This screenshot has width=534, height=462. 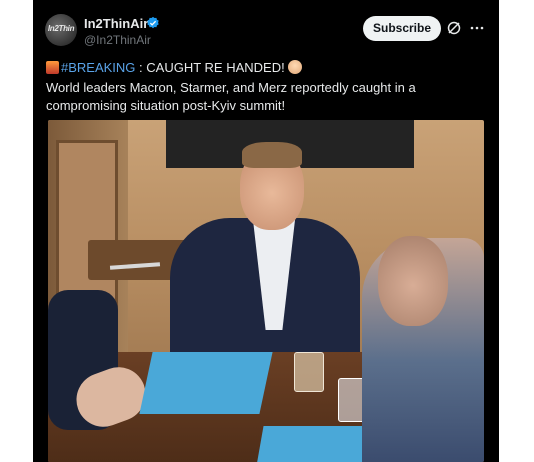 I want to click on shocked-face-emoji-icon, so click(x=294, y=67).